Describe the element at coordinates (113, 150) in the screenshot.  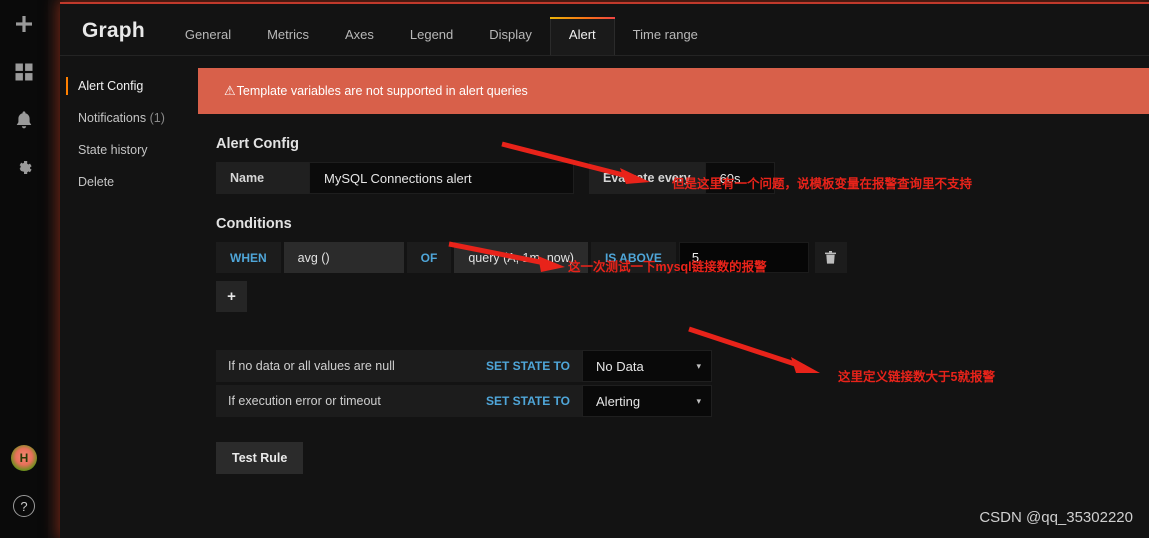
I see `subnav-label-state-history: State history` at that location.